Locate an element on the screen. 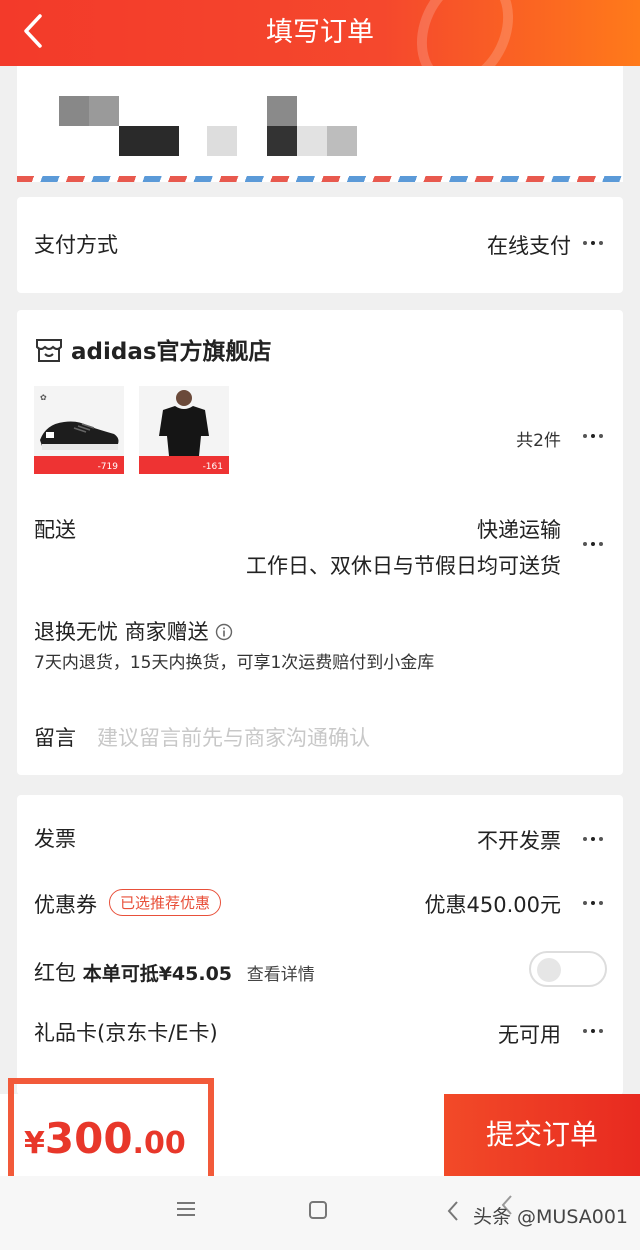  redpacket-details-link: 查看详情 is located at coordinates (281, 975).